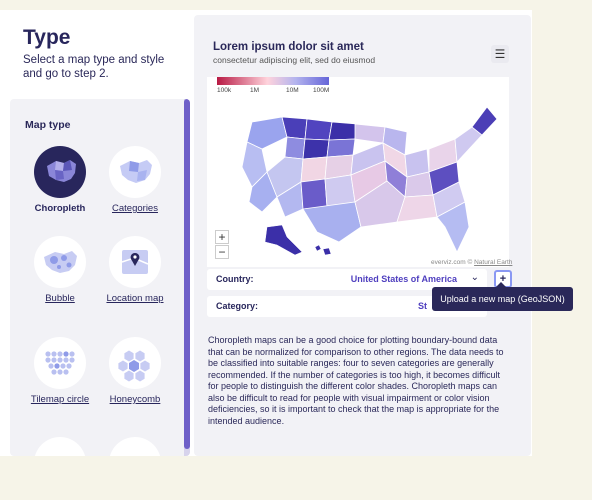 The height and width of the screenshot is (500, 592). Describe the element at coordinates (277, 92) in the screenshot. I see `legend-ticks: 100k 1M 10M 100M` at that location.